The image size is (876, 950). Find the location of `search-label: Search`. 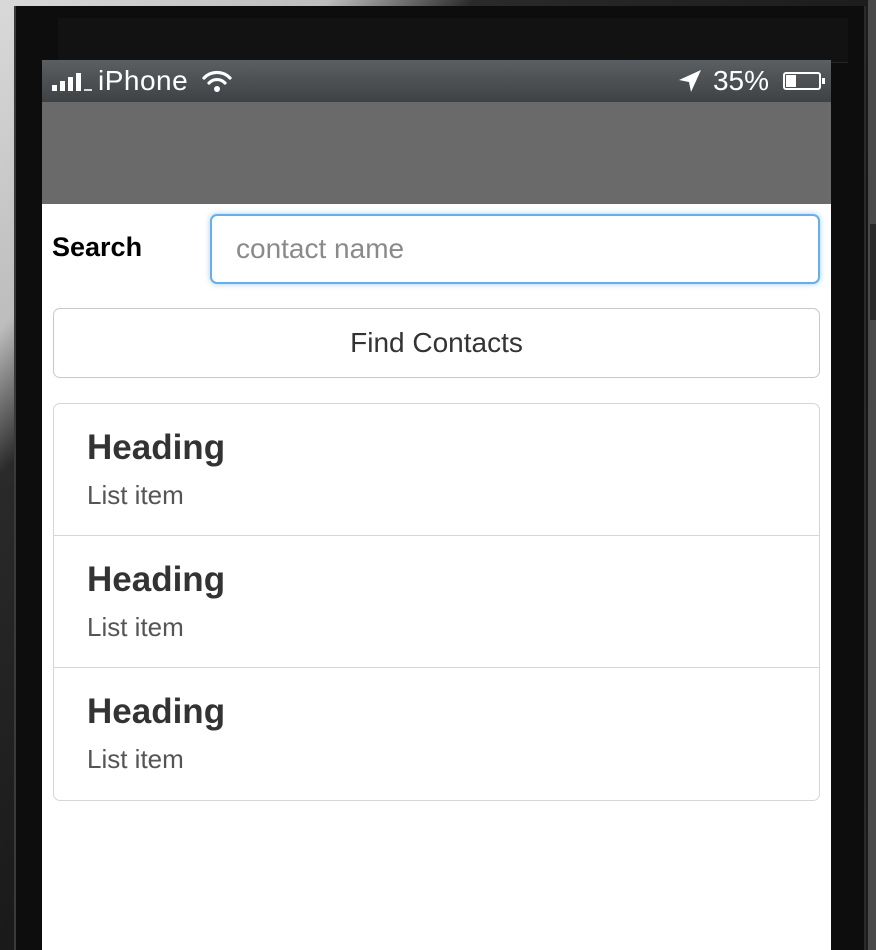

search-label: Search is located at coordinates (97, 247).